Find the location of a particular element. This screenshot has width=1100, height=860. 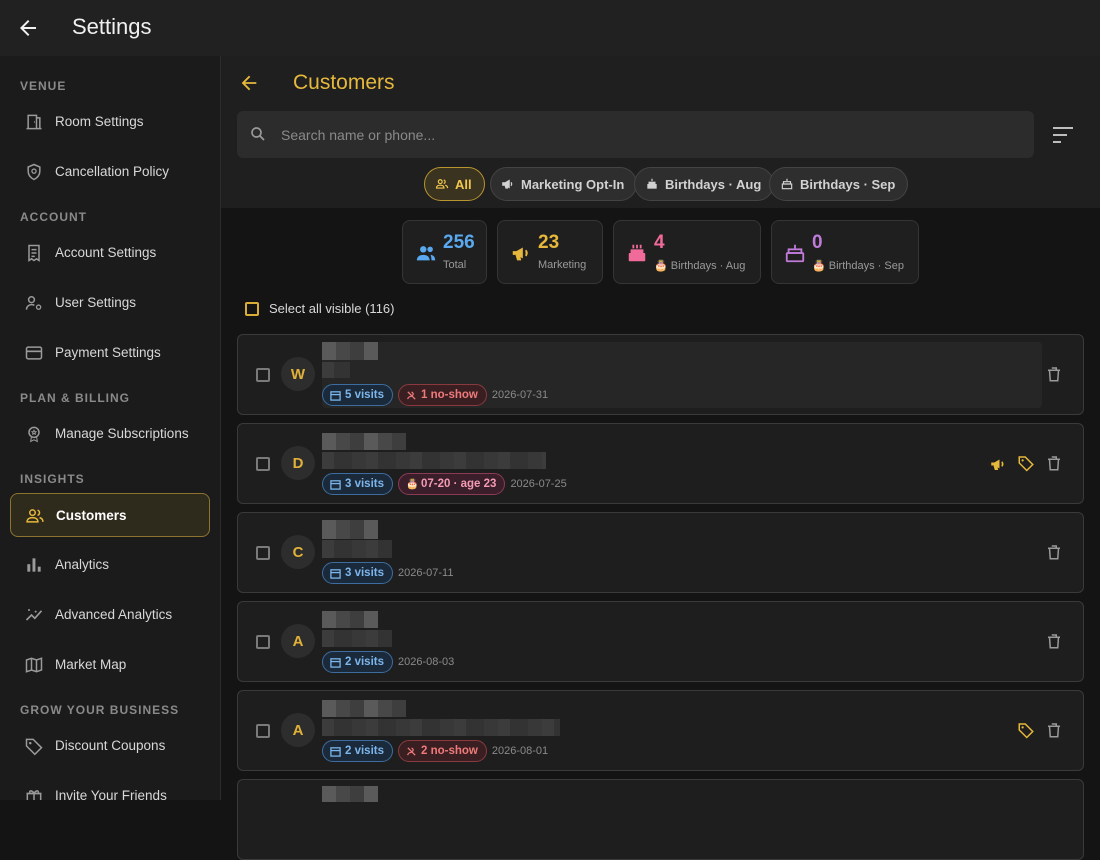

avatar: W is located at coordinates (298, 374).